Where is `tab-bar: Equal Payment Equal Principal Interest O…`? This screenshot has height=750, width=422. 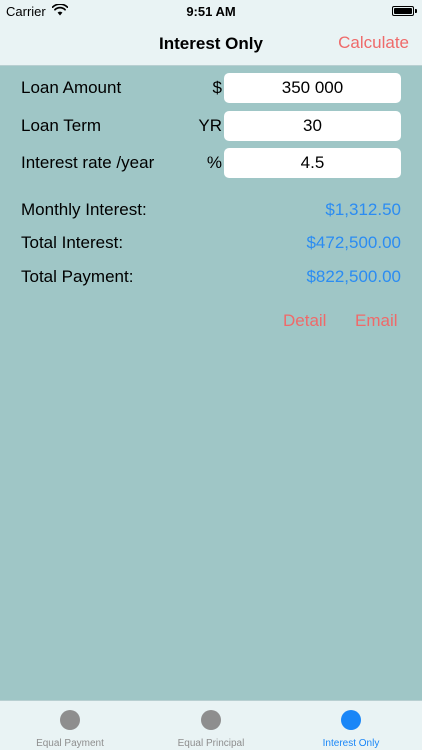 tab-bar: Equal Payment Equal Principal Interest O… is located at coordinates (211, 725).